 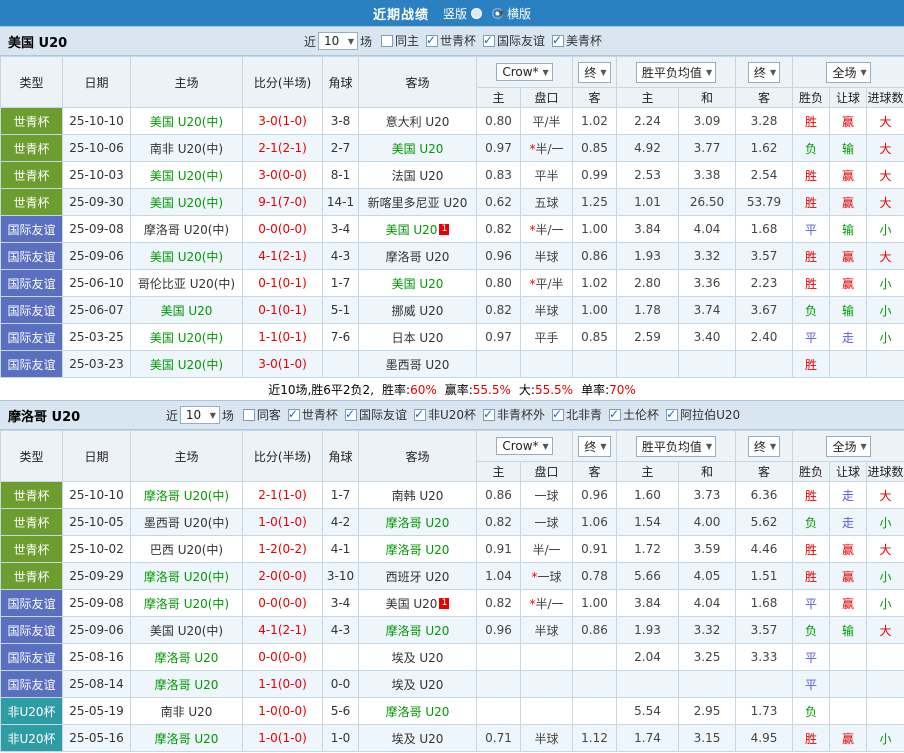 I want to click on match-date: 25-10-10, so click(x=96, y=121).